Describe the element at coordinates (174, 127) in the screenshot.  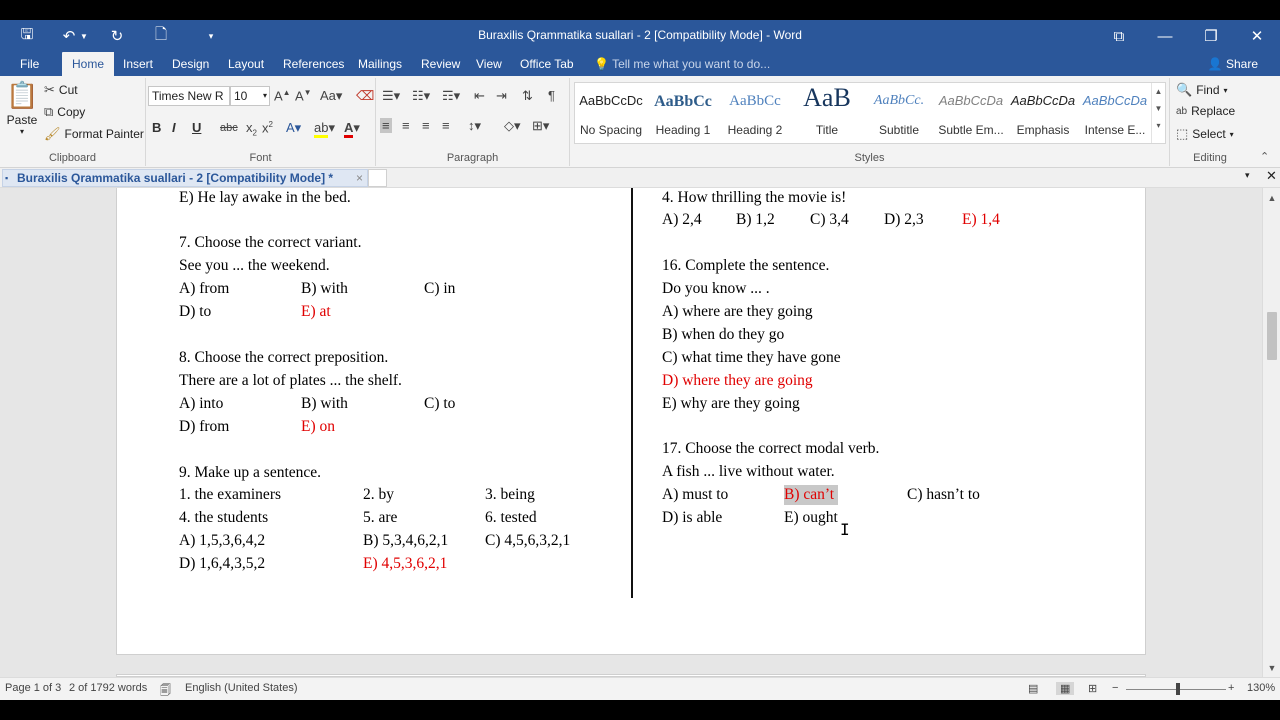
I see `italic-icon: I` at that location.